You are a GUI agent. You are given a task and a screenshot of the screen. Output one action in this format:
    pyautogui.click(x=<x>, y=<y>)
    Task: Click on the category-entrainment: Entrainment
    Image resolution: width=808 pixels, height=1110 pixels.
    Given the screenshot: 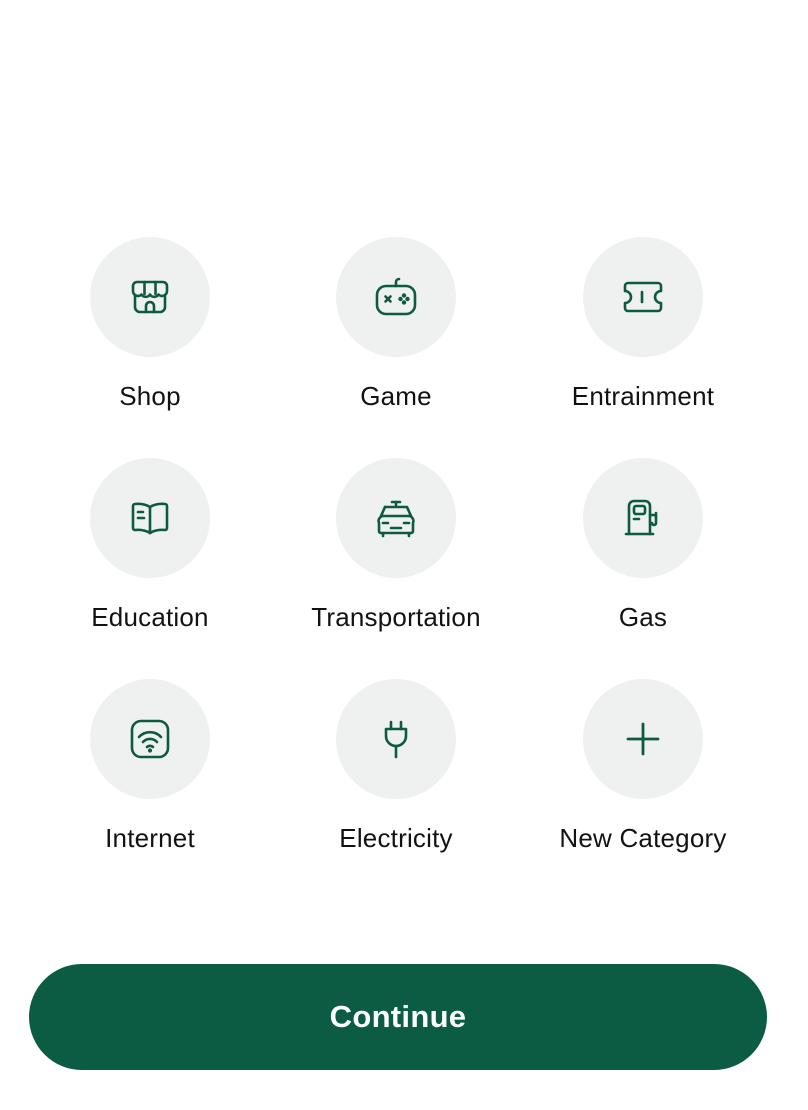 What is the action you would take?
    pyautogui.click(x=643, y=337)
    